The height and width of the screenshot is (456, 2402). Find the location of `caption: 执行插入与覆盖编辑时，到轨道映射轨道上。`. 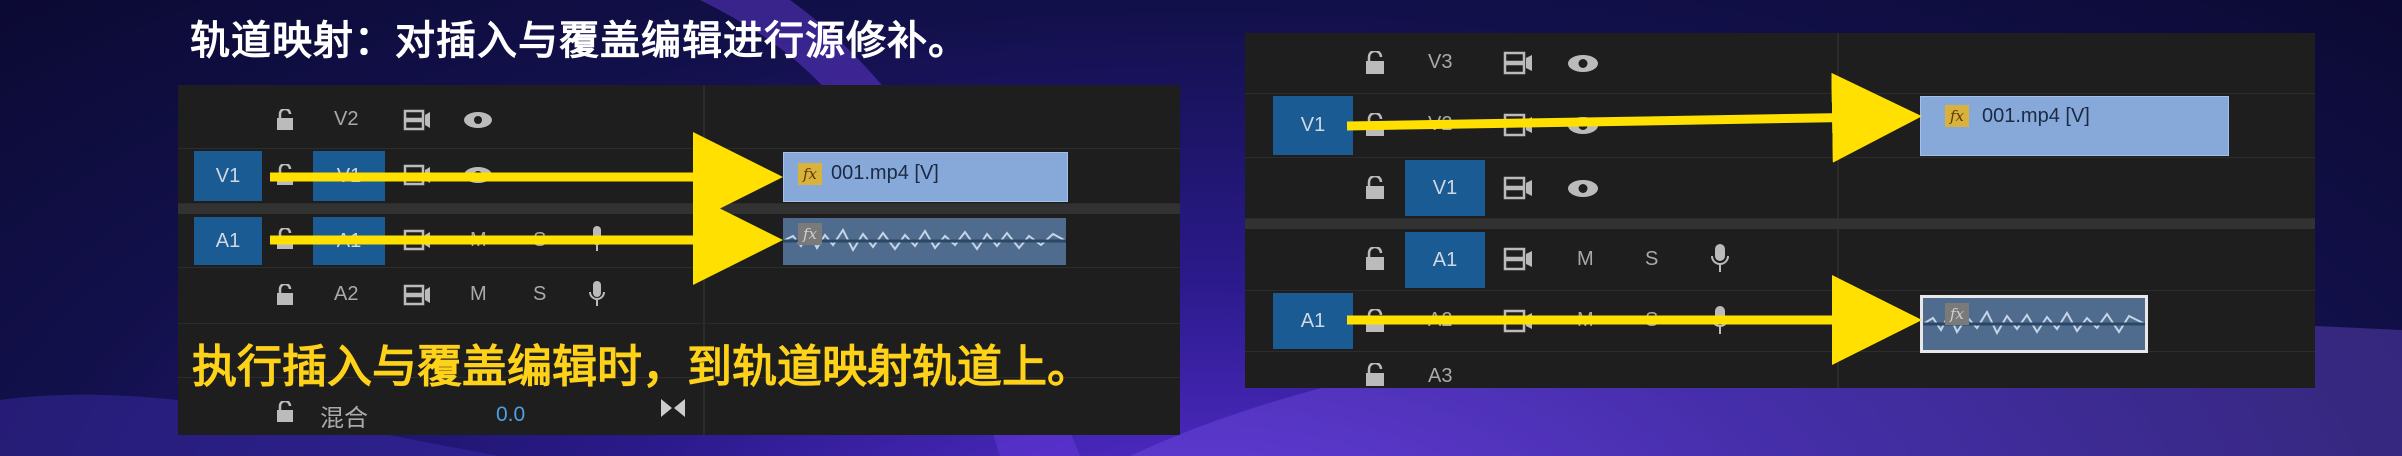

caption: 执行插入与覆盖编辑时，到轨道映射轨道上。 is located at coordinates (642, 366).